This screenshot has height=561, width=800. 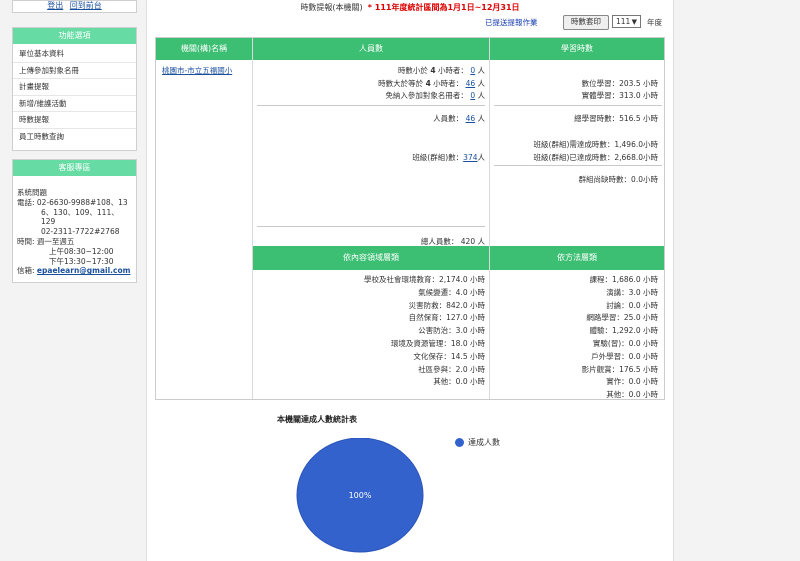 I want to click on domain-hours-item: 其他：0.0 小時, so click(x=459, y=382).